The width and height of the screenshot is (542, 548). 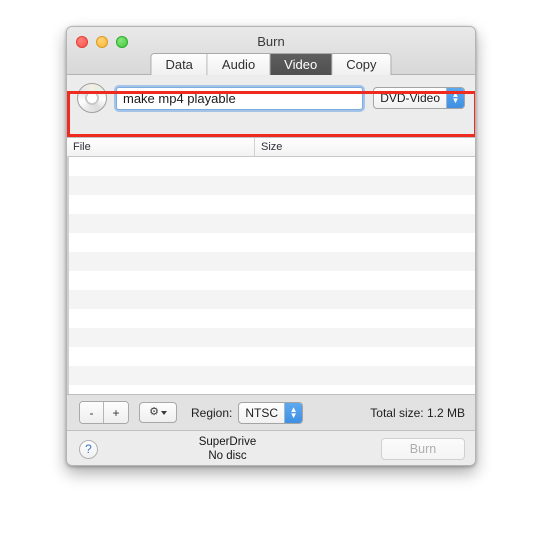 What do you see at coordinates (262, 412) in the screenshot?
I see `region-value: NTSC` at bounding box center [262, 412].